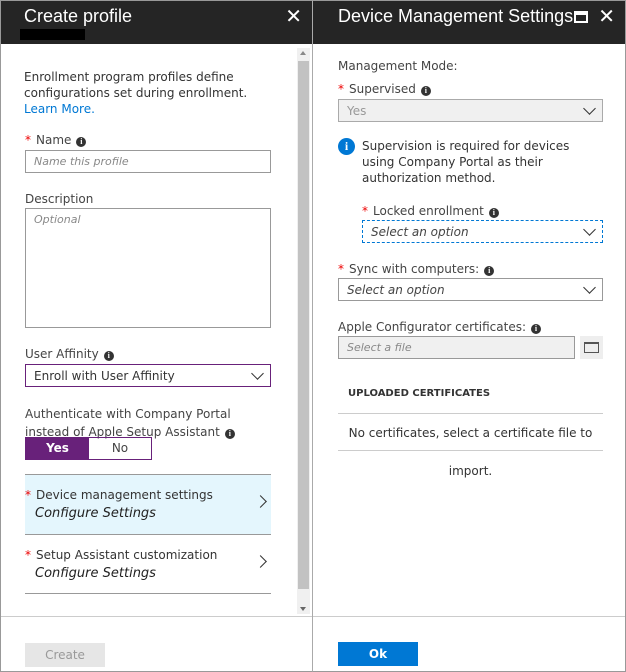 Image resolution: width=626 pixels, height=672 pixels. I want to click on browse-folder-button, so click(591, 347).